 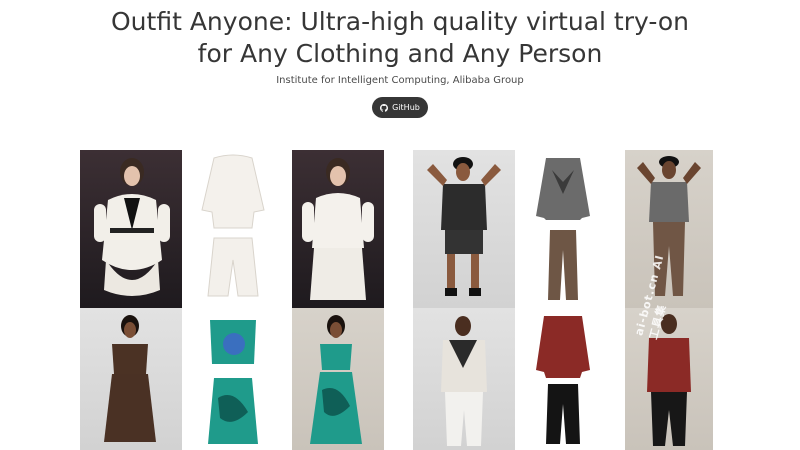 I want to click on github-label: GitHub, so click(x=406, y=107).